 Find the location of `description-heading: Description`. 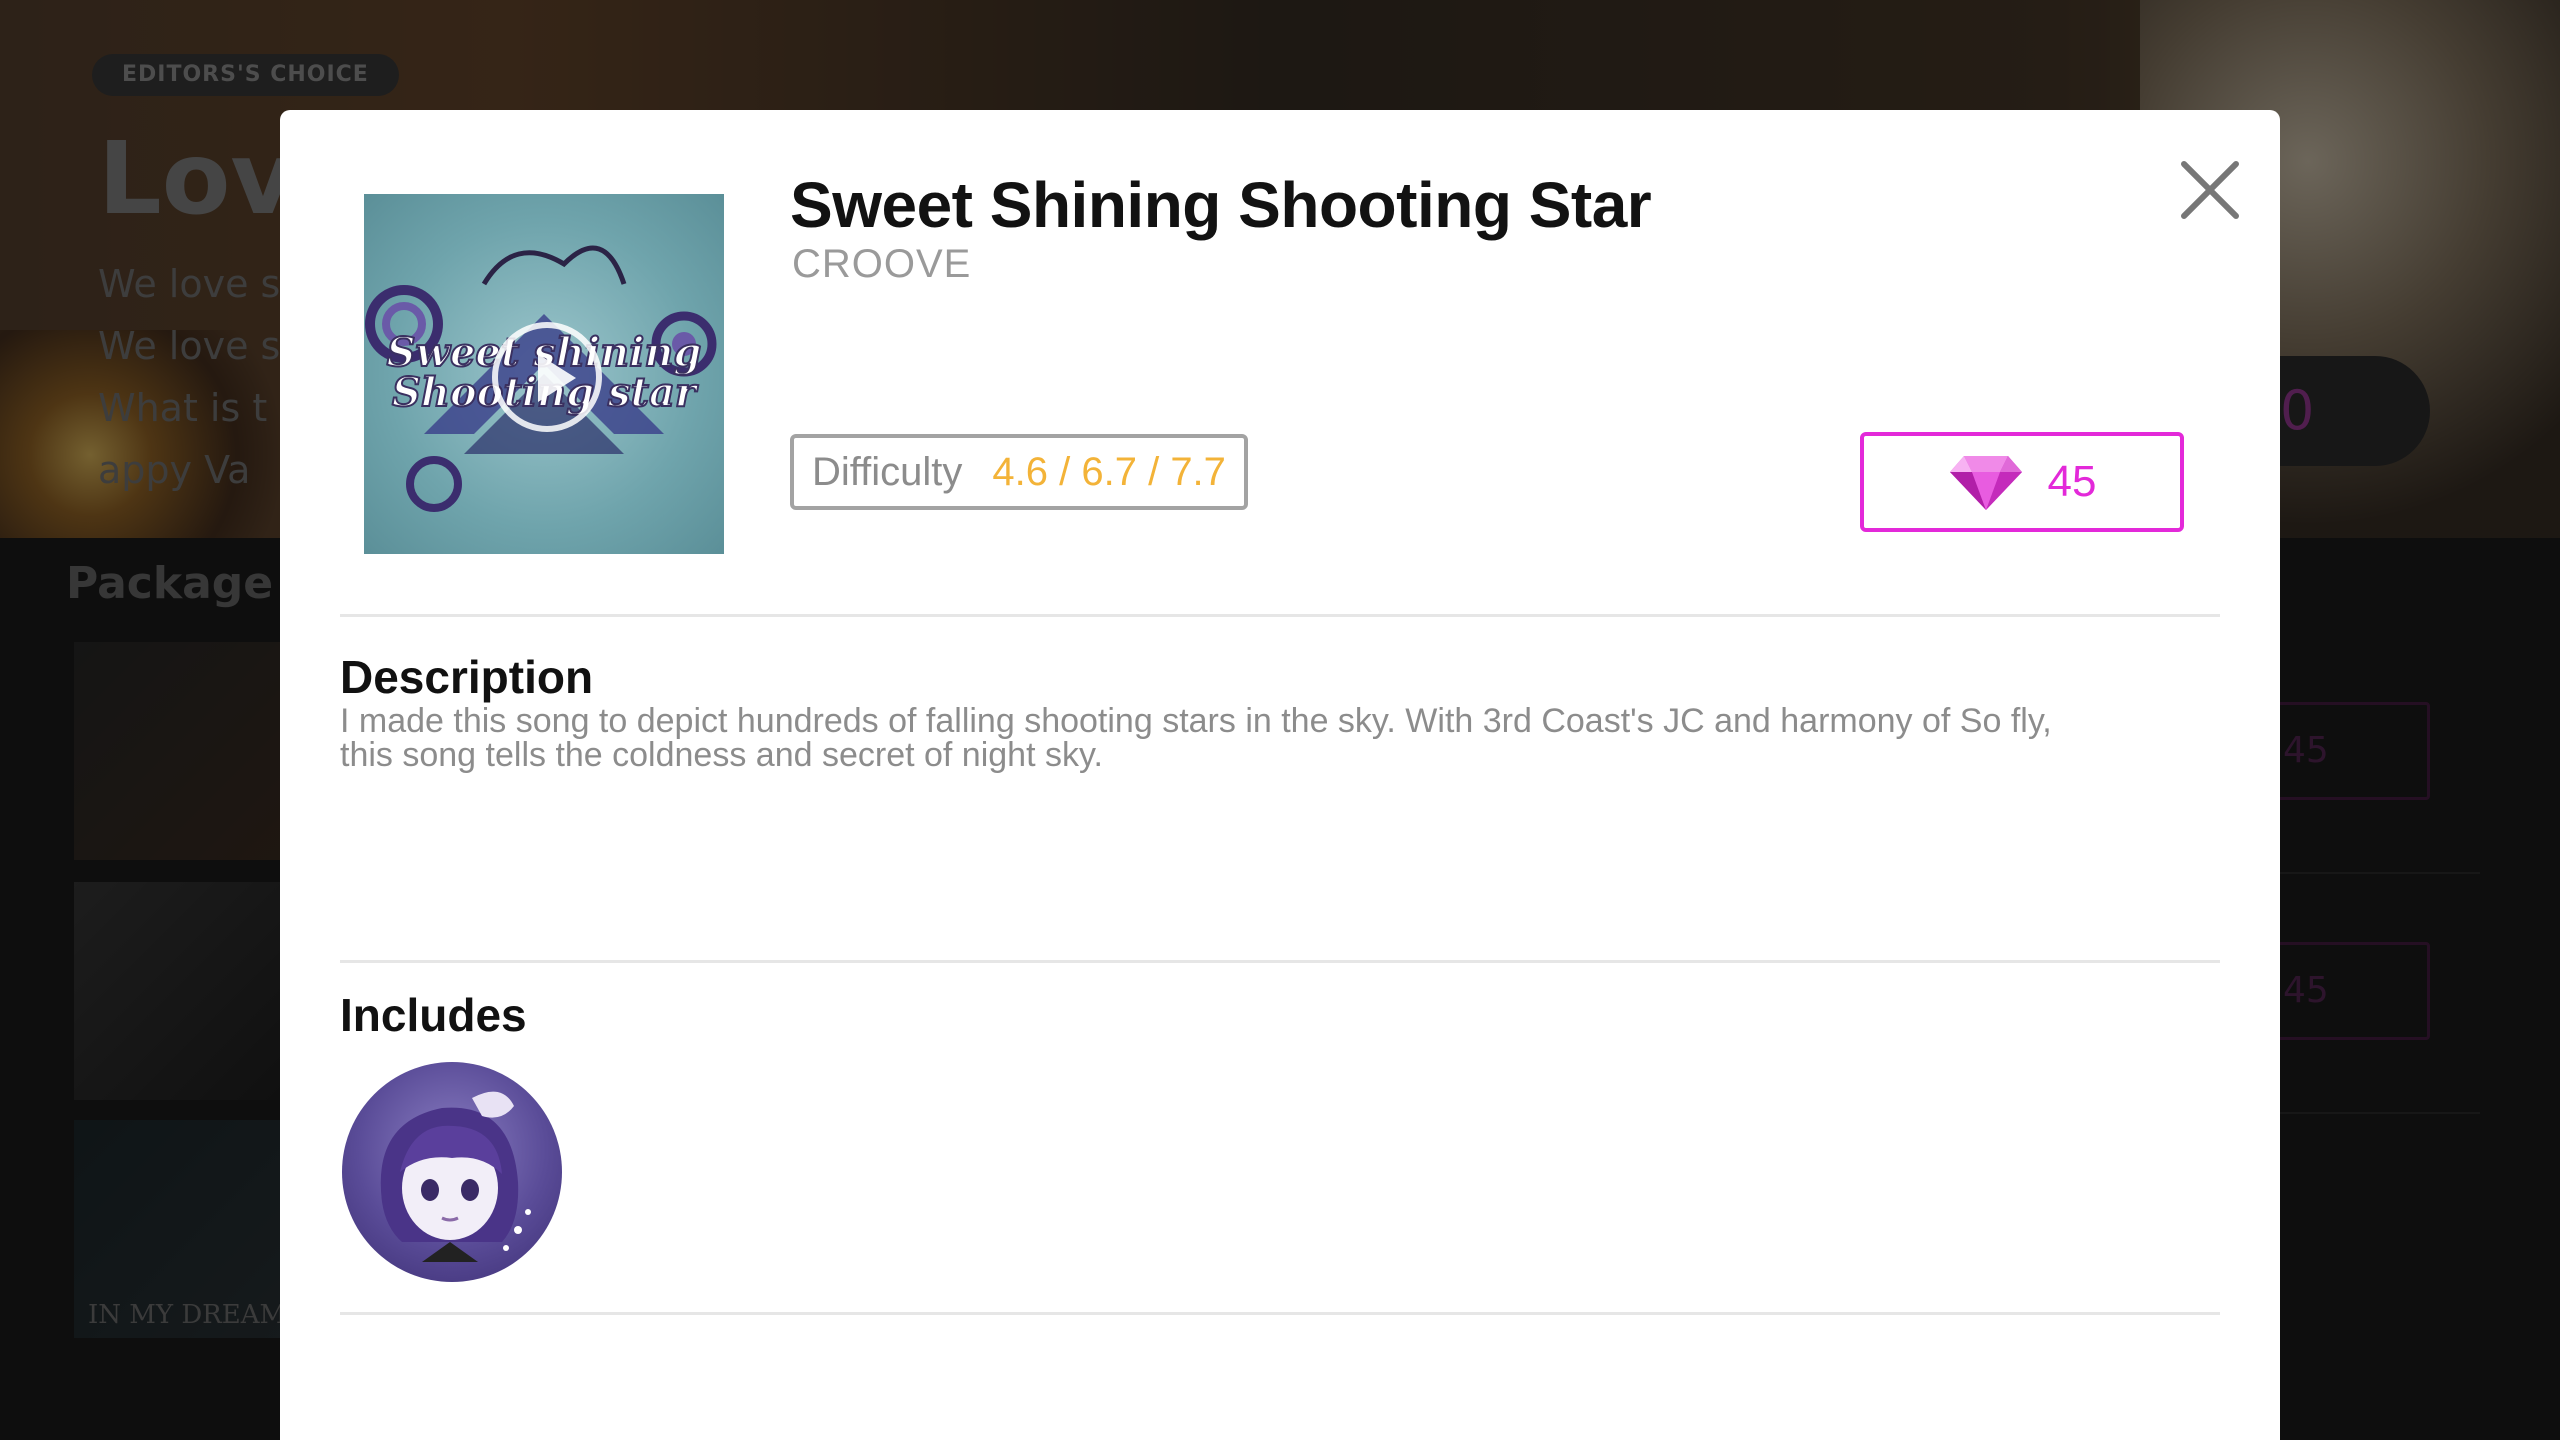

description-heading: Description is located at coordinates (467, 677).